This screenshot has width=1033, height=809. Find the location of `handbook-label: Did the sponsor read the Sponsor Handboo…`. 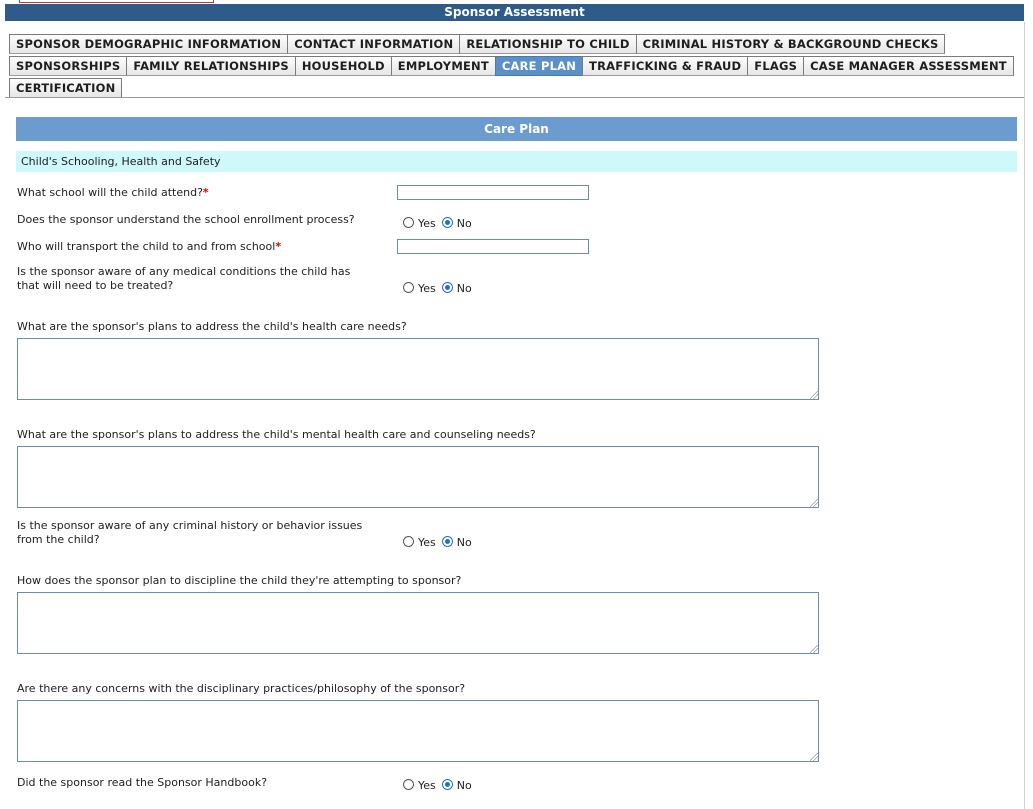

handbook-label: Did the sponsor read the Sponsor Handboo… is located at coordinates (142, 782).